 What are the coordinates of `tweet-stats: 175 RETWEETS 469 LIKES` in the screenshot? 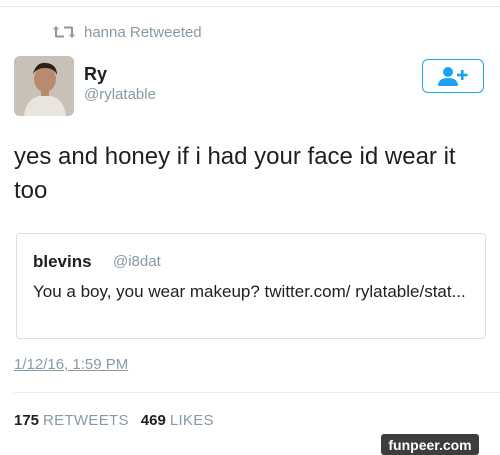 It's located at (120, 420).